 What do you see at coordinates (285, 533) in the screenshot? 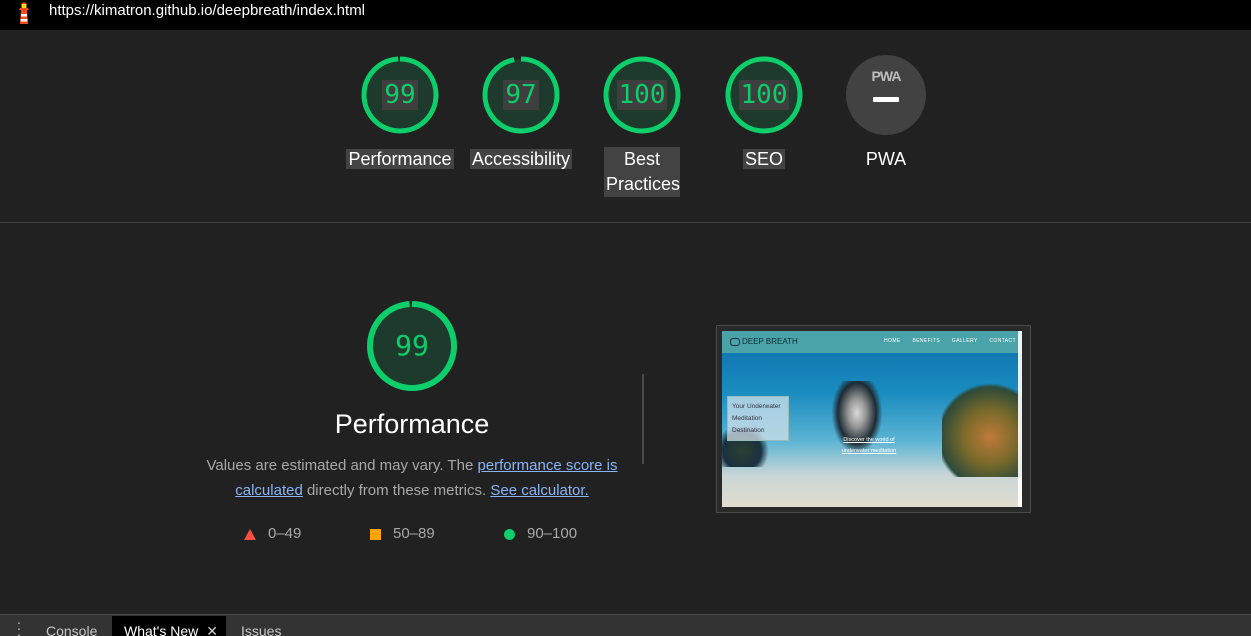
I see `legend-range: 0–49` at bounding box center [285, 533].